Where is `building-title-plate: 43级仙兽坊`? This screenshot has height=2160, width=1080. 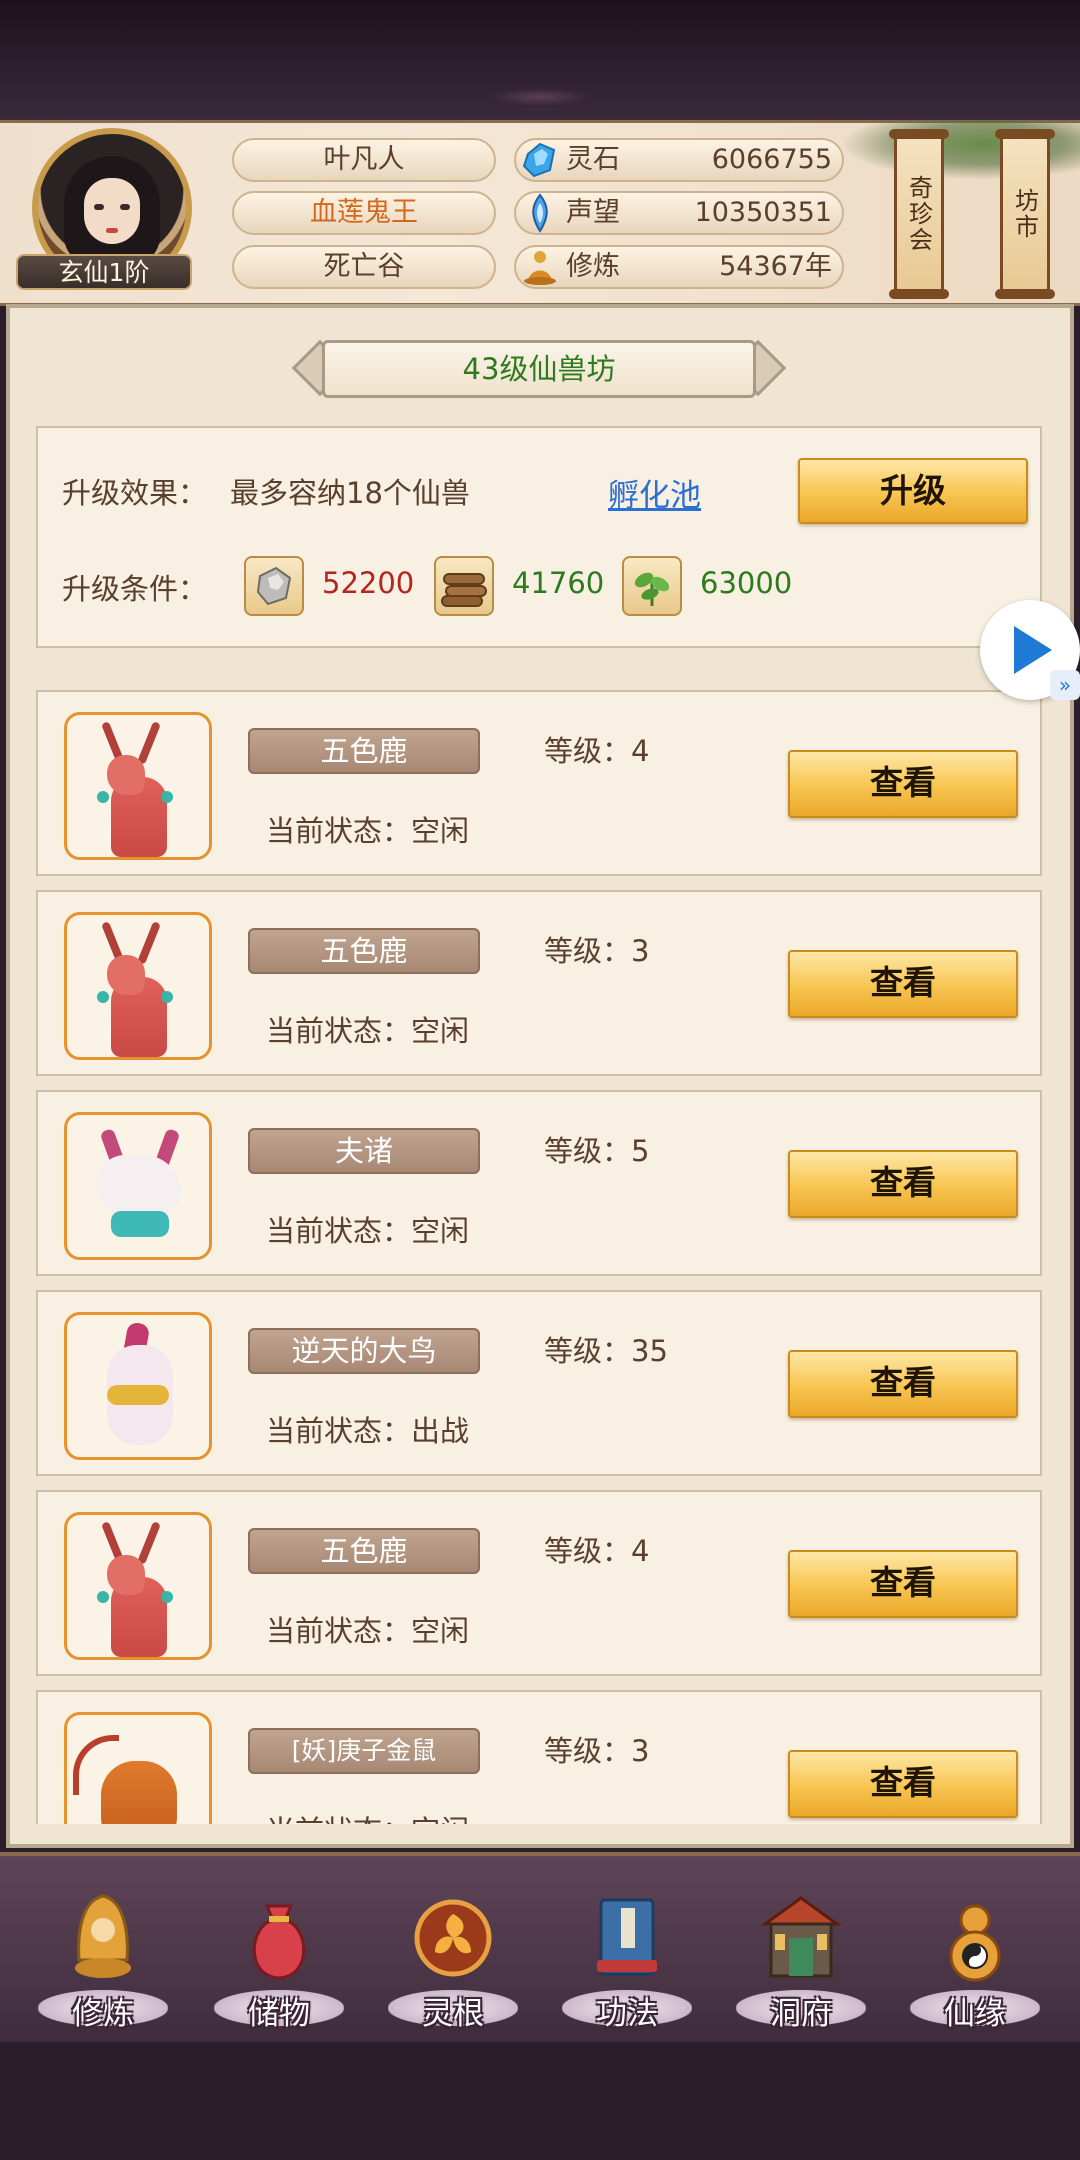
building-title-plate: 43级仙兽坊 is located at coordinates (539, 369).